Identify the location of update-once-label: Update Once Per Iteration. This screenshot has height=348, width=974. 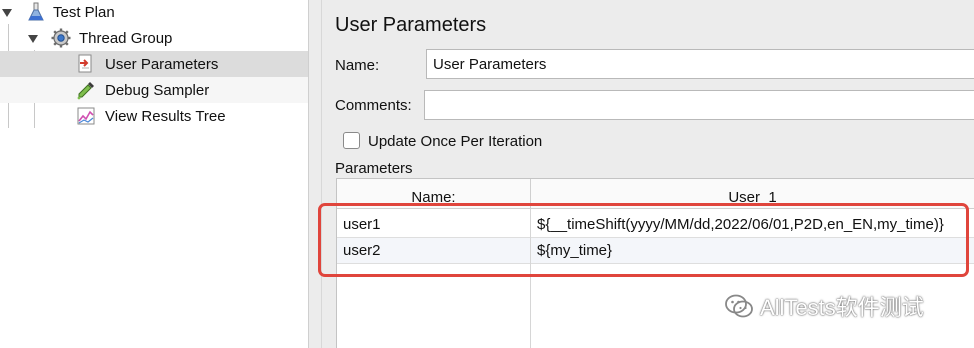
(455, 141).